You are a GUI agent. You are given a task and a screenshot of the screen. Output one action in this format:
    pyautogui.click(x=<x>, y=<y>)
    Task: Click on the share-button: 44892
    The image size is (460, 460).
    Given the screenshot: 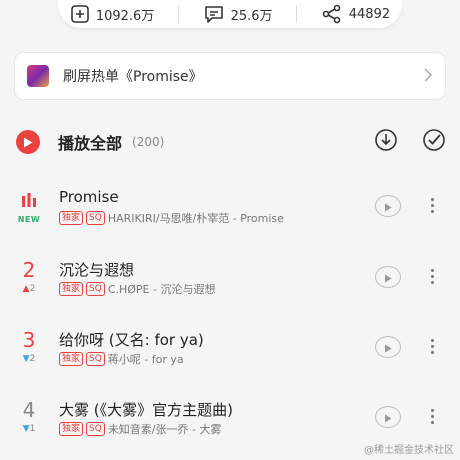 What is the action you would take?
    pyautogui.click(x=355, y=14)
    